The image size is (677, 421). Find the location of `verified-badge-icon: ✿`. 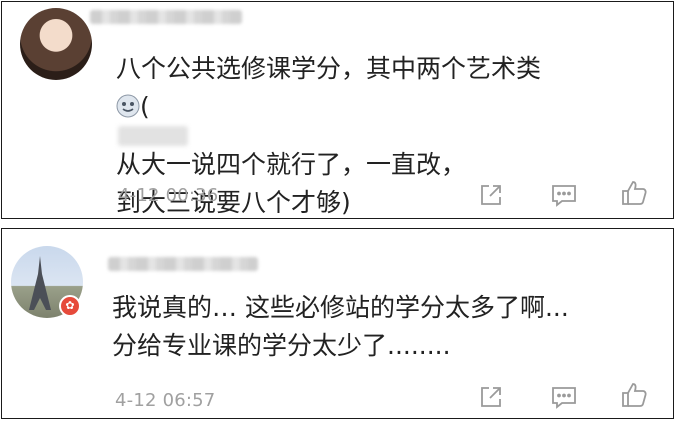

verified-badge-icon: ✿ is located at coordinates (70, 306).